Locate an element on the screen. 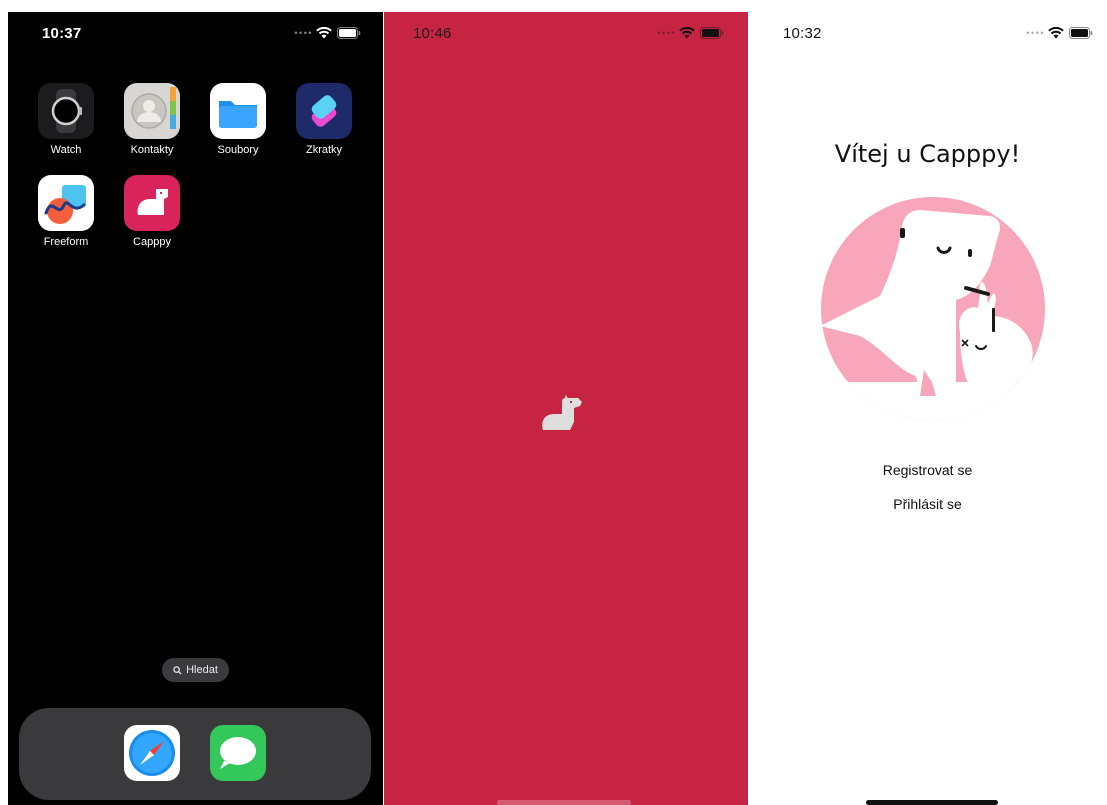 This screenshot has height=805, width=1107. search-button: Hledat is located at coordinates (195, 670).